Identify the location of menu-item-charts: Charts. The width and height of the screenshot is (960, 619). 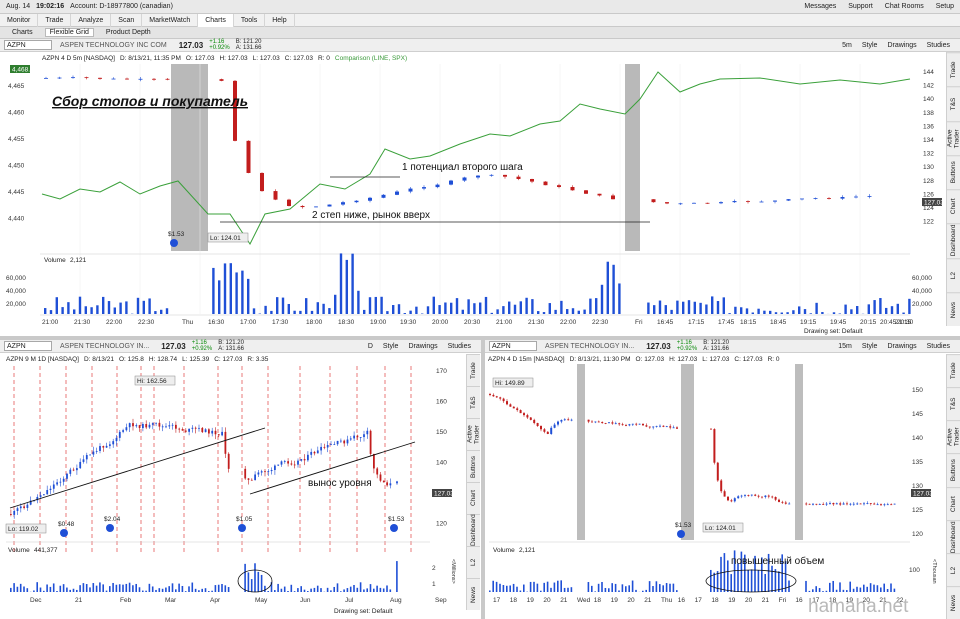
(216, 20).